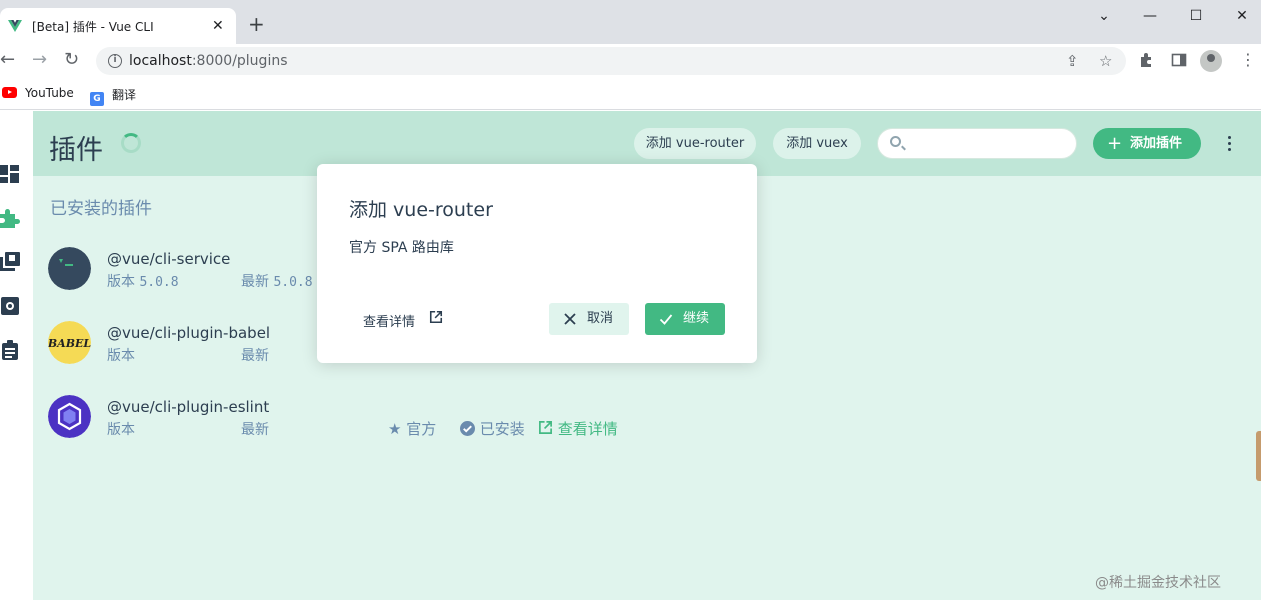 This screenshot has width=1261, height=600. Describe the element at coordinates (15, 26) in the screenshot. I see `vue-logo-icon` at that location.